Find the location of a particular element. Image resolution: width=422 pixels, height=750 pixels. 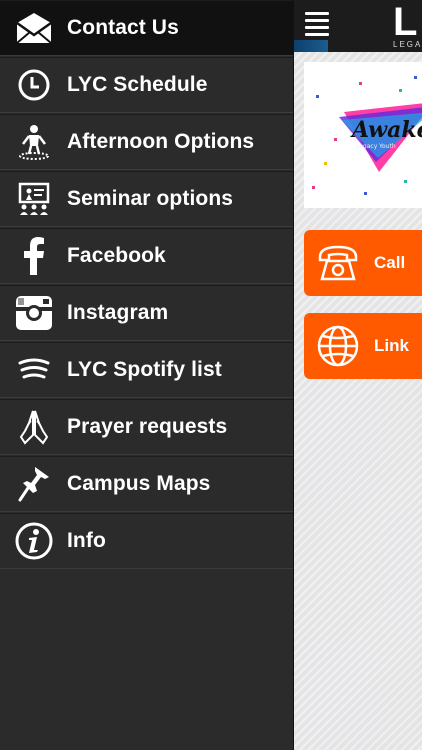

menu-item-label: Campus Maps is located at coordinates (139, 483).